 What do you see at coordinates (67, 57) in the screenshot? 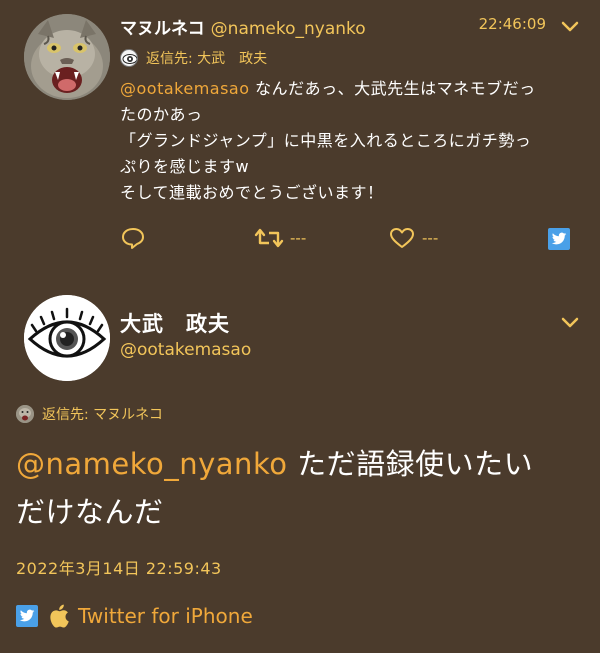
I see `manul-cat-avatar` at bounding box center [67, 57].